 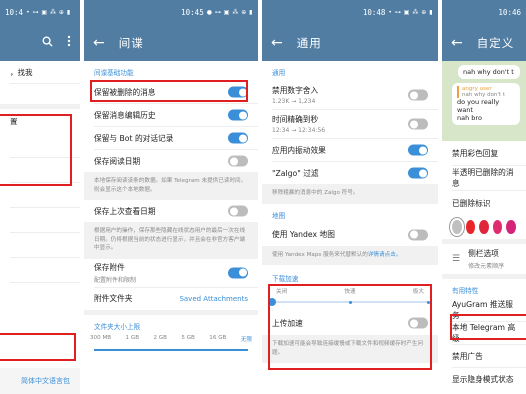 What do you see at coordinates (484, 379) in the screenshot?
I see `ghost-mode-status-row: 显示隐身模式状态` at bounding box center [484, 379].